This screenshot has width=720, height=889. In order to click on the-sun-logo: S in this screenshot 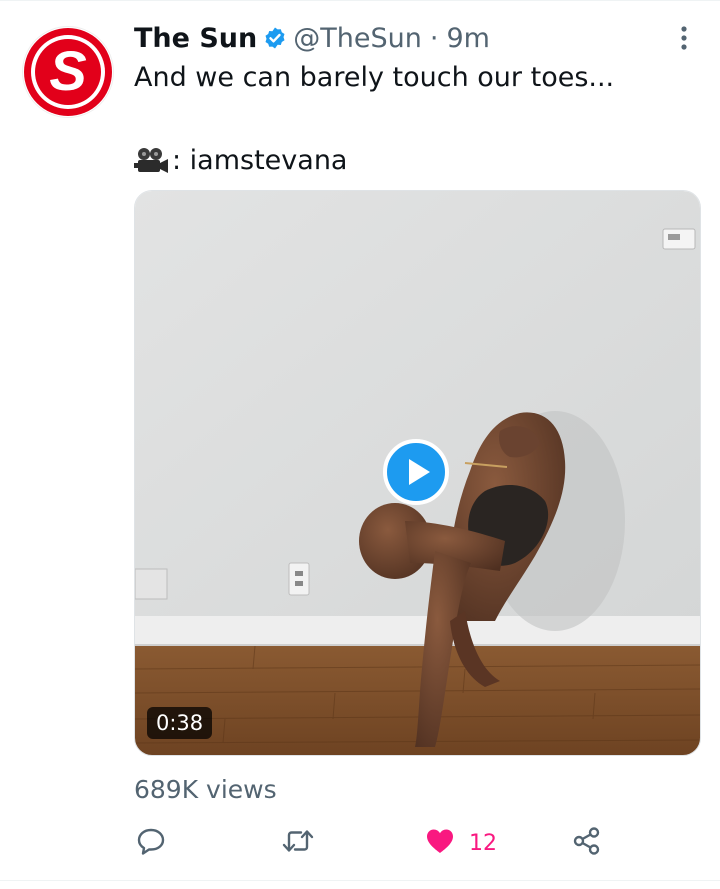, I will do `click(68, 72)`.